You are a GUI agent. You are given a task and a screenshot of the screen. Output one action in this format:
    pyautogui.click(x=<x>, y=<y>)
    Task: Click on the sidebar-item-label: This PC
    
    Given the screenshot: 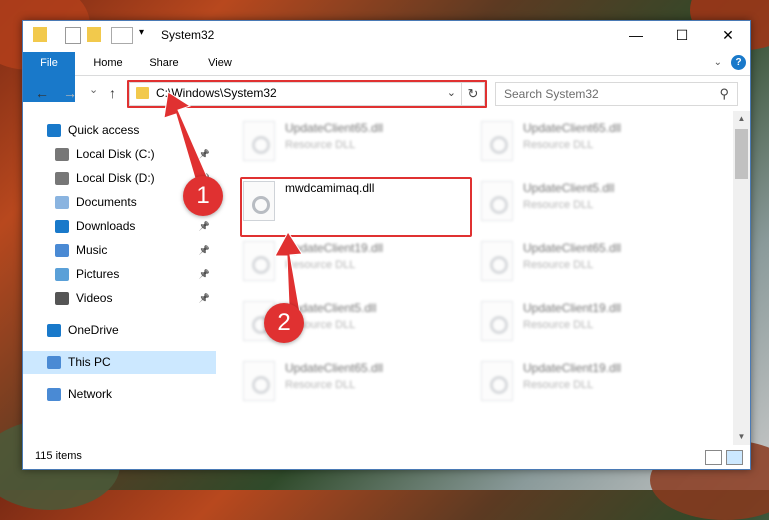 What is the action you would take?
    pyautogui.click(x=89, y=362)
    